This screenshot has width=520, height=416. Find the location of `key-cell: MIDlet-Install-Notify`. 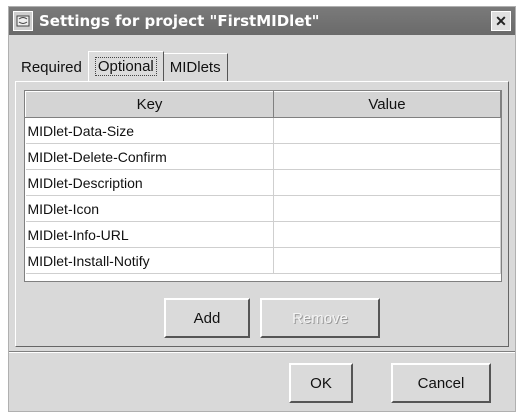

key-cell: MIDlet-Install-Notify is located at coordinates (149, 260).